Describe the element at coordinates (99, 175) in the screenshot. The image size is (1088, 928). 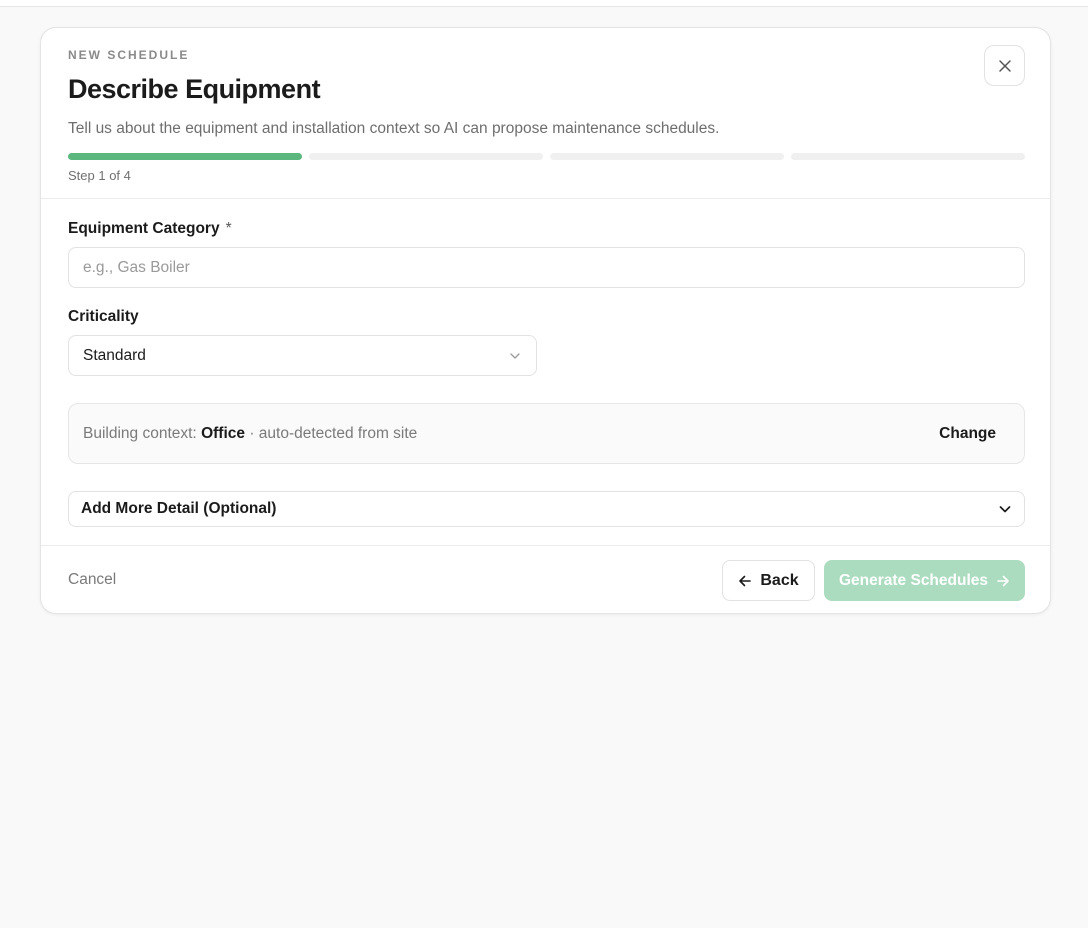
I see `step-label: Step 1 of 4` at that location.